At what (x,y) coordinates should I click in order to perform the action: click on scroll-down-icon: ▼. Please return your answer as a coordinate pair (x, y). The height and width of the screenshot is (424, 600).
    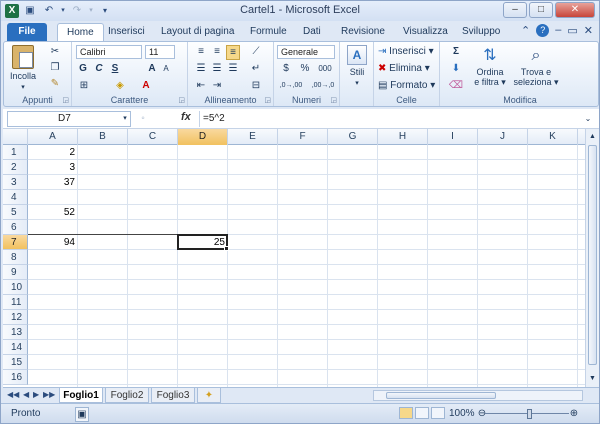
    Looking at the image, I should click on (592, 378).